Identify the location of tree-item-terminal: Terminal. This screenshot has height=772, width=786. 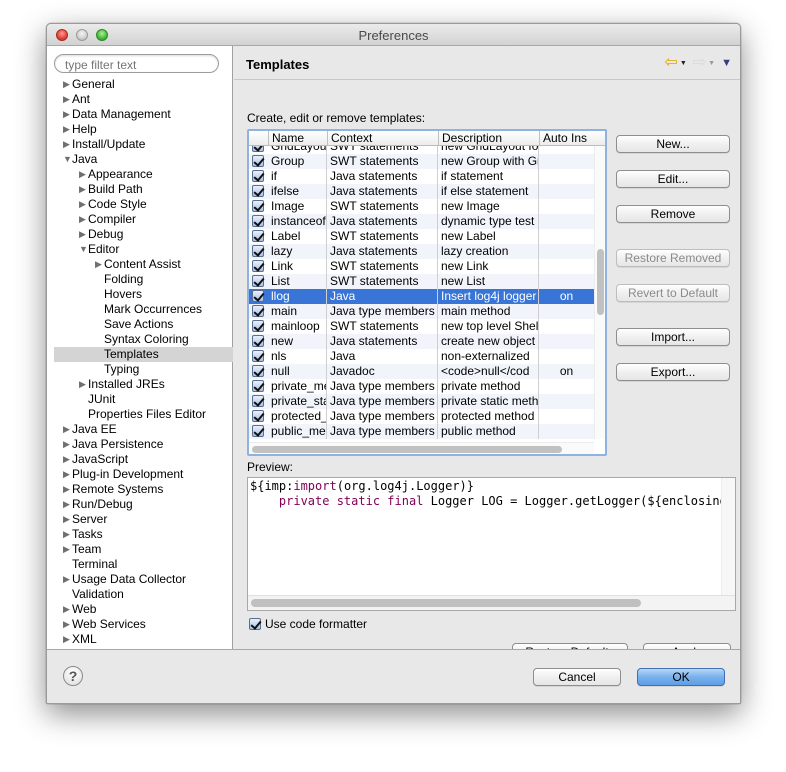
(140, 564).